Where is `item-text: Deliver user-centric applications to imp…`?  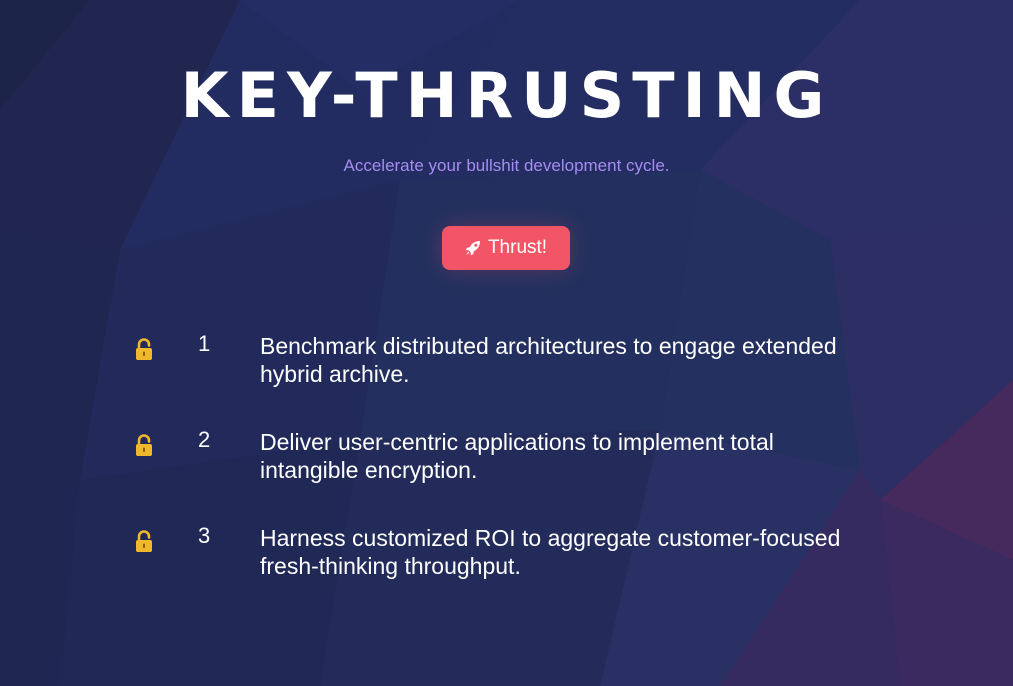
item-text: Deliver user-centric applications to imp… is located at coordinates (517, 456).